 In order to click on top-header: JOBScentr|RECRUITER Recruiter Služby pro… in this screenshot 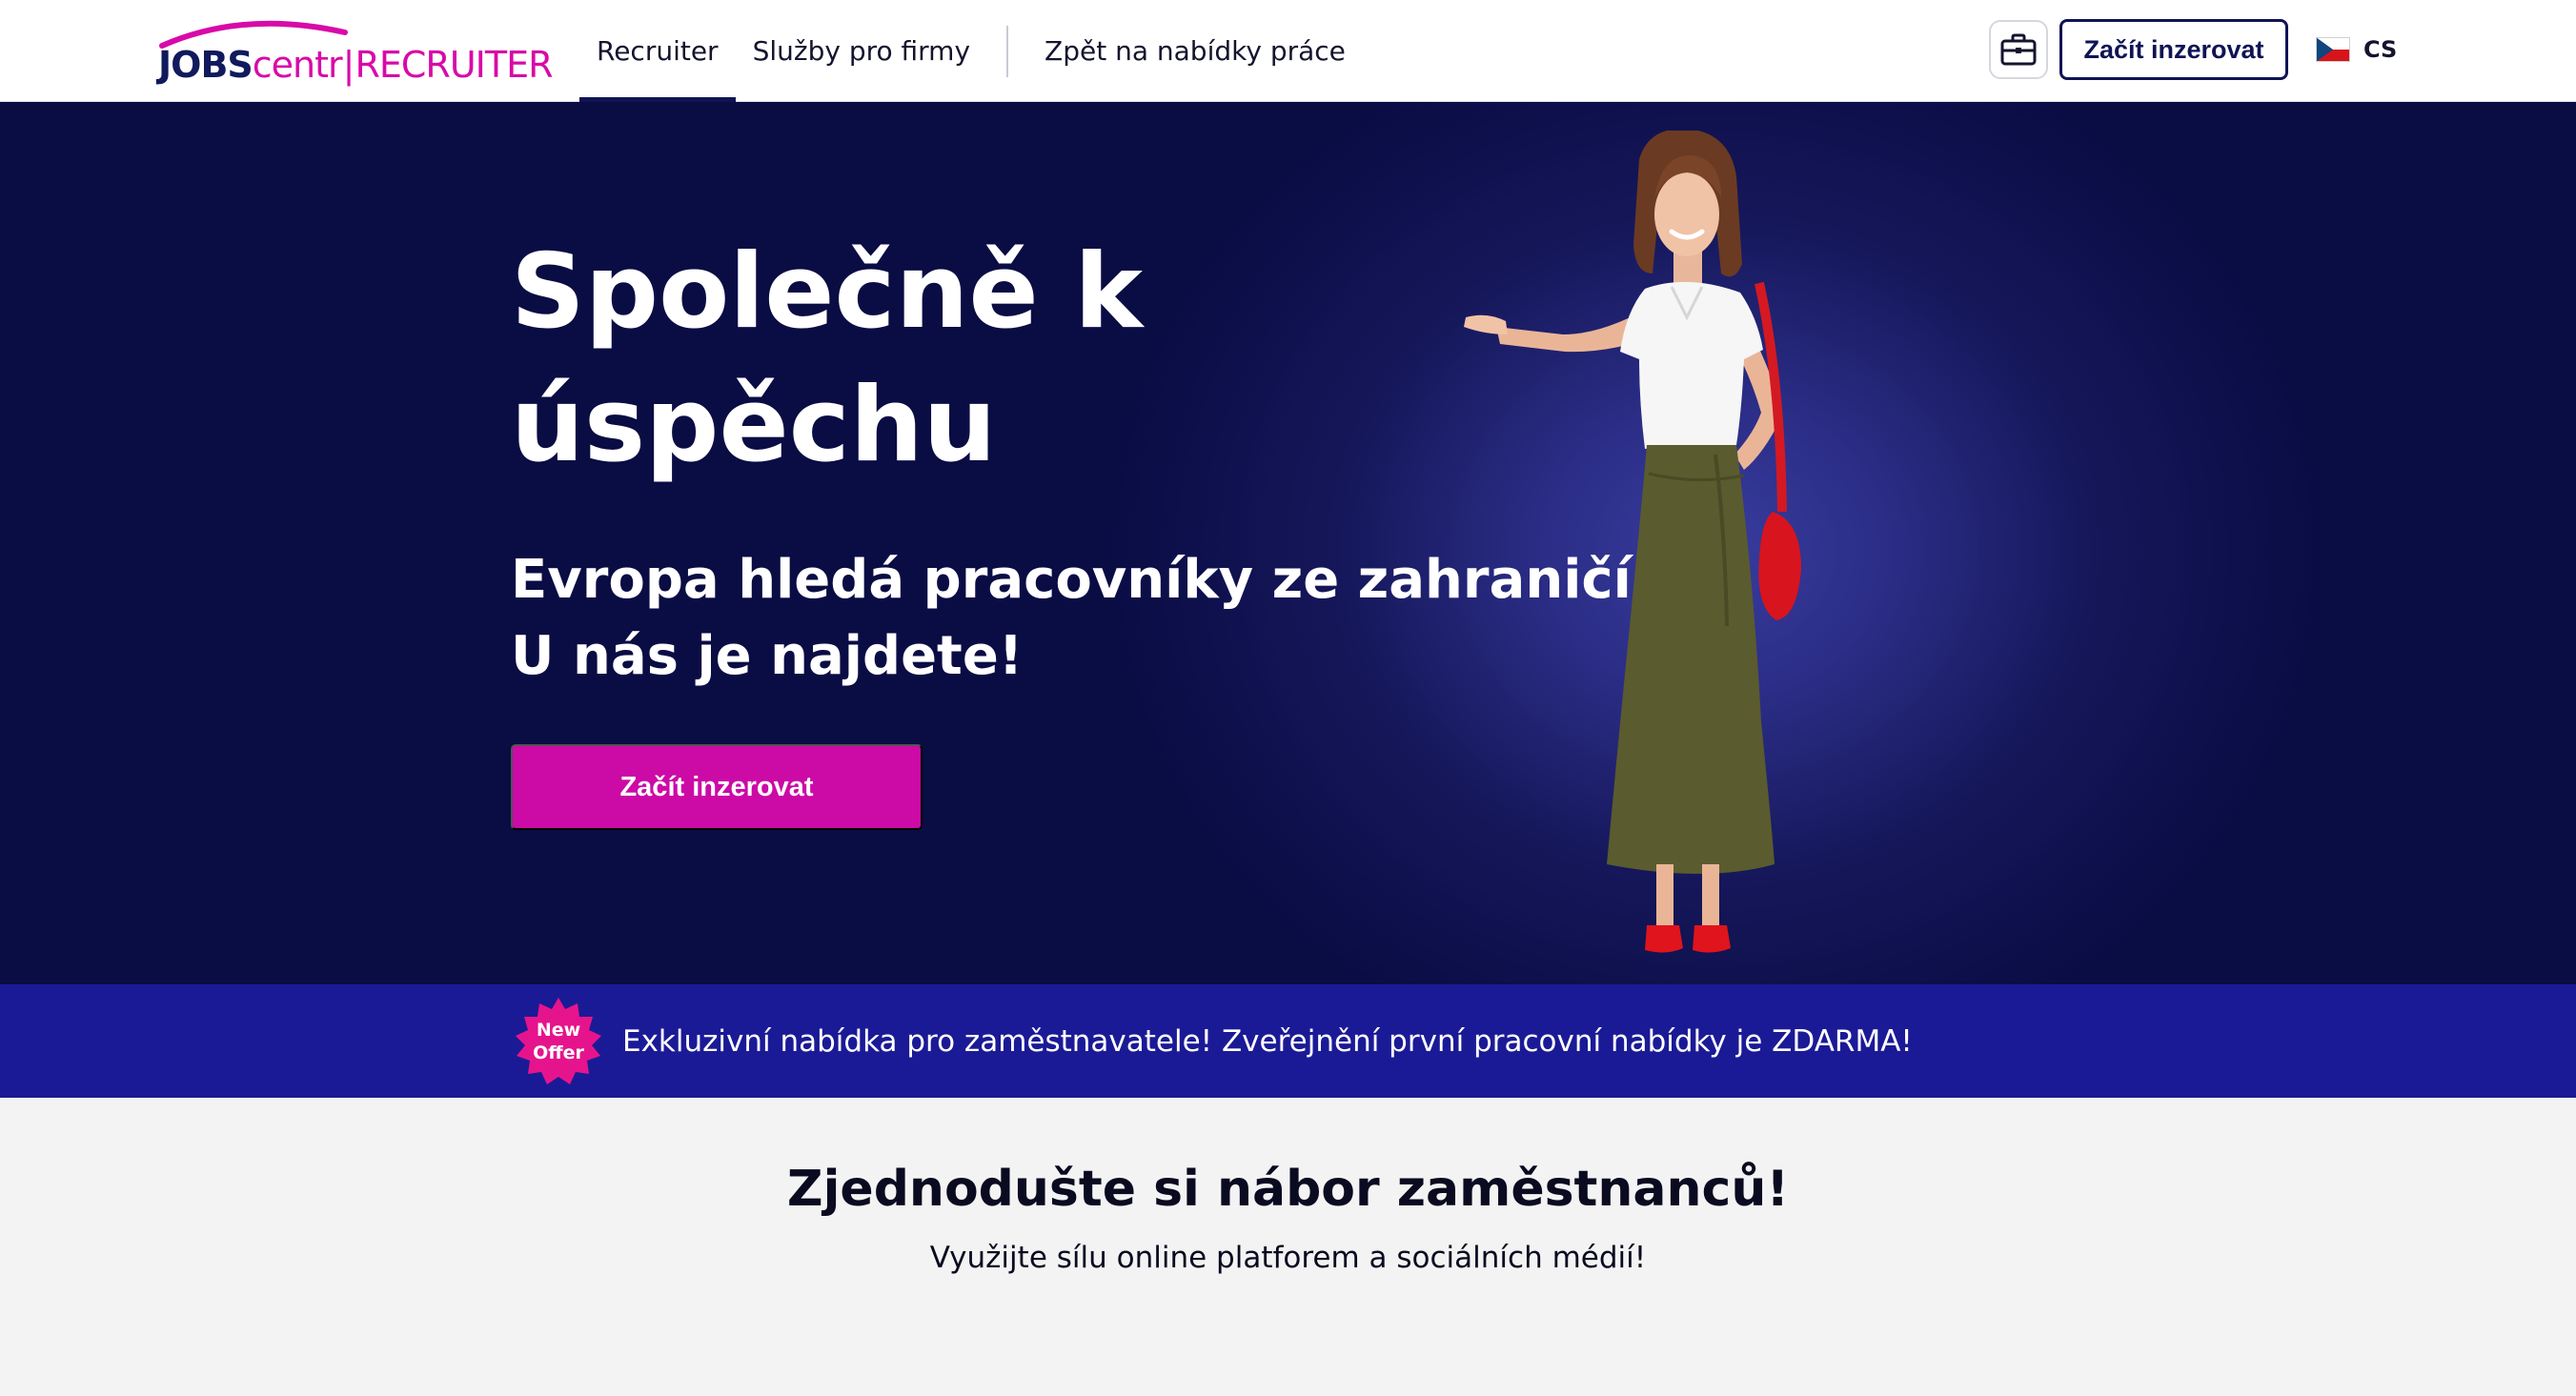, I will do `click(1288, 51)`.